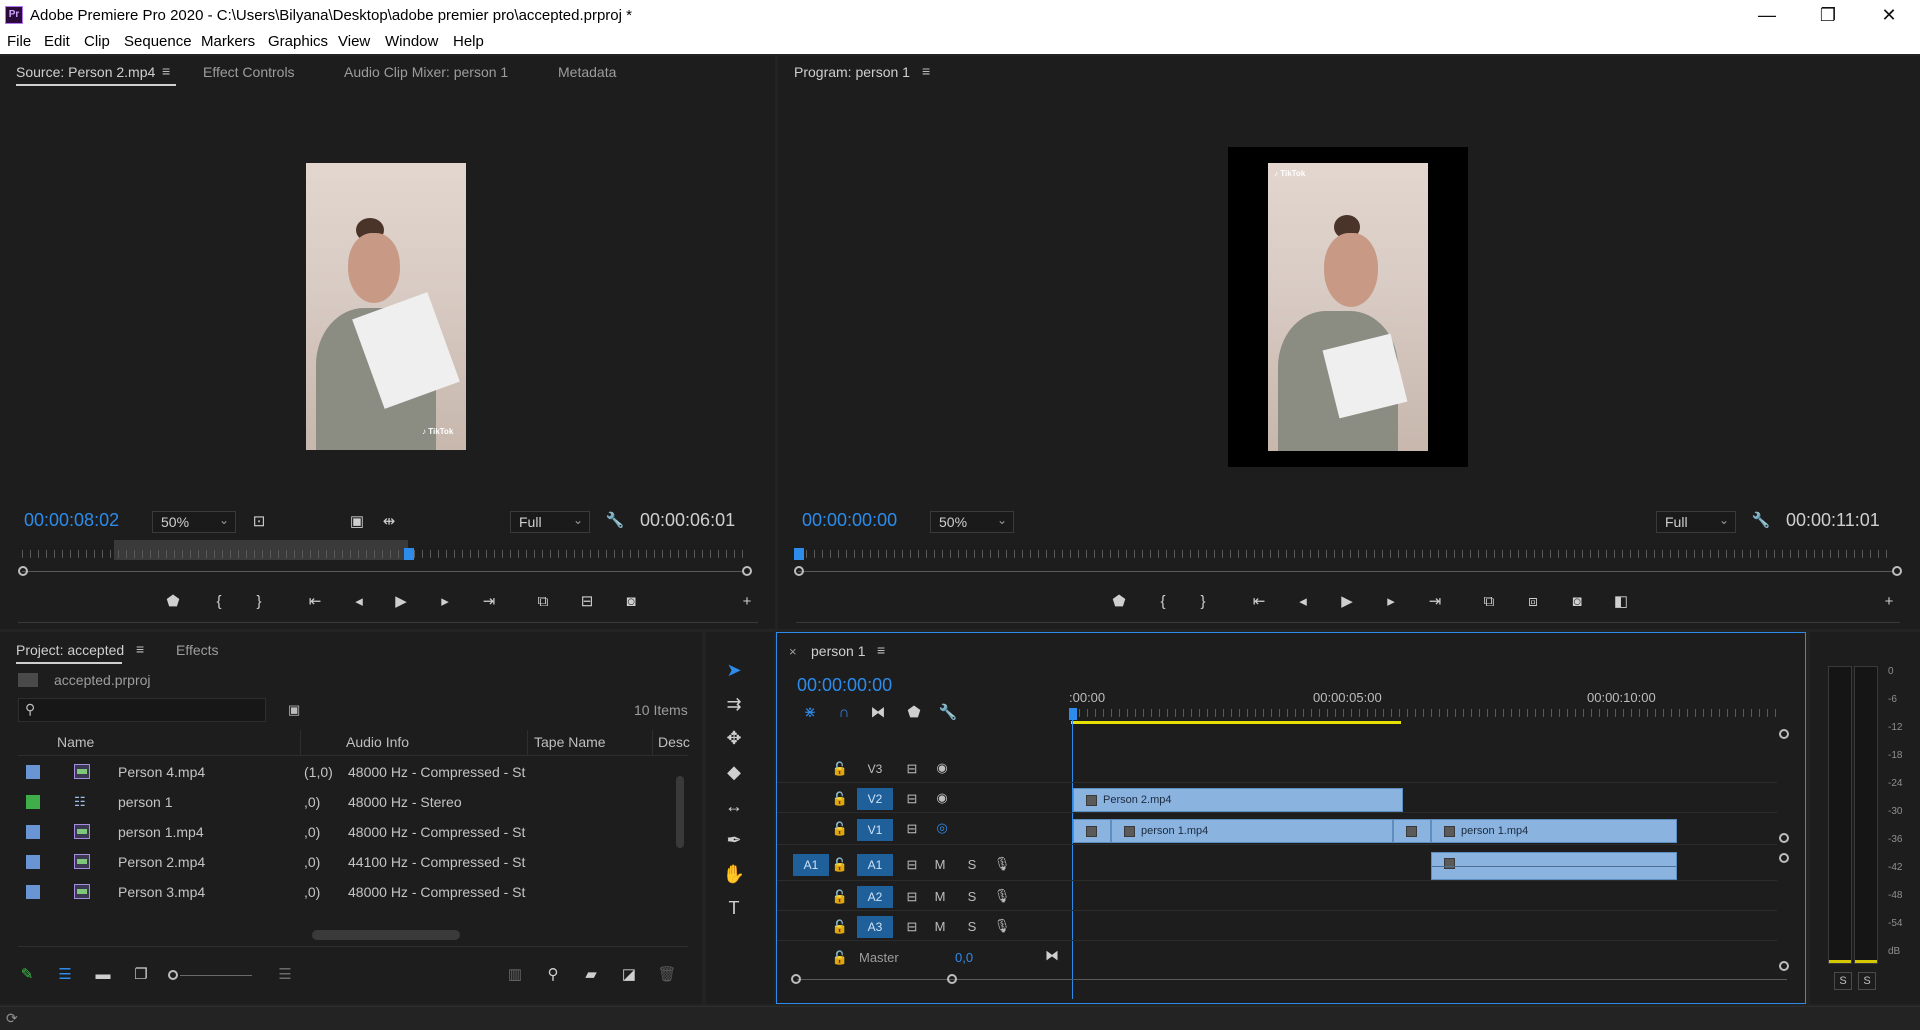  What do you see at coordinates (70, 650) in the screenshot?
I see `tab-project: Project: accepted` at bounding box center [70, 650].